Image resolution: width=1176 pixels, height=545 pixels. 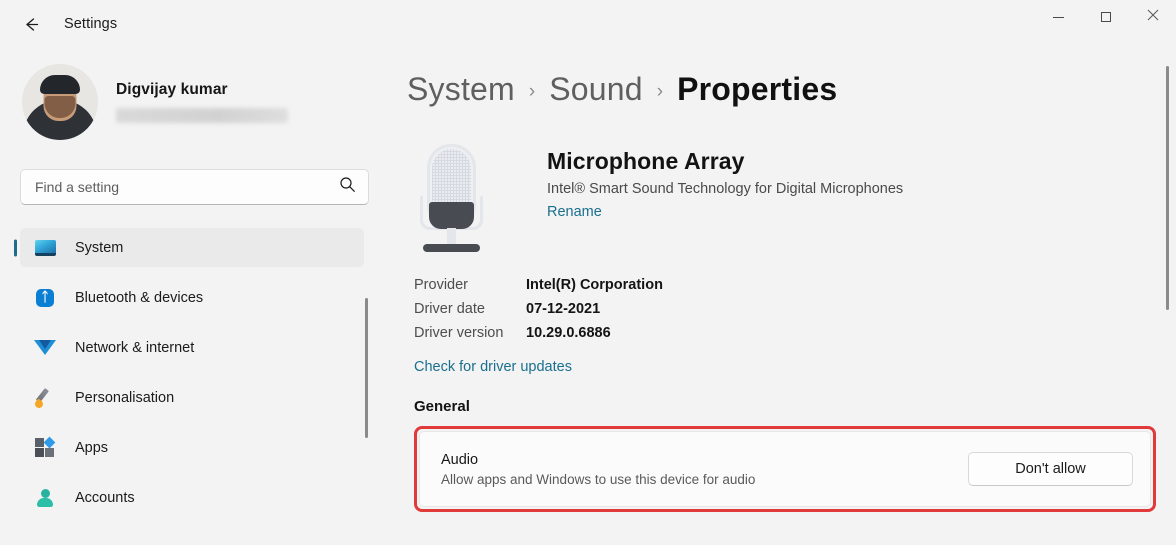 What do you see at coordinates (91, 24) in the screenshot?
I see `app-title: Settings` at bounding box center [91, 24].